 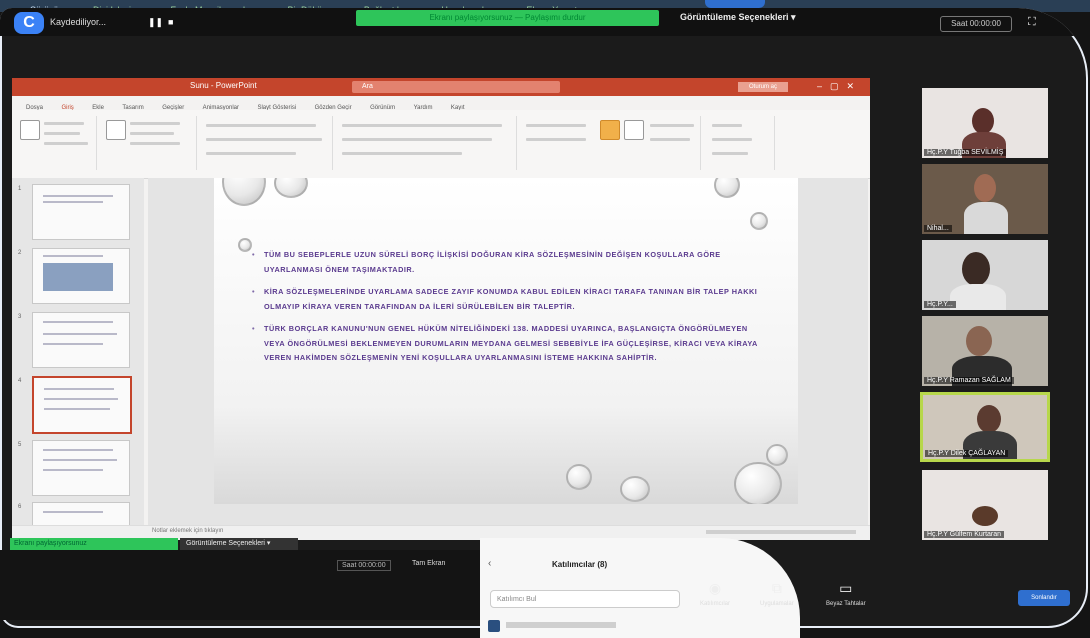 What do you see at coordinates (969, 380) in the screenshot?
I see `participant-name: Hç.P.Y Ramazan SAĞLAM` at bounding box center [969, 380].